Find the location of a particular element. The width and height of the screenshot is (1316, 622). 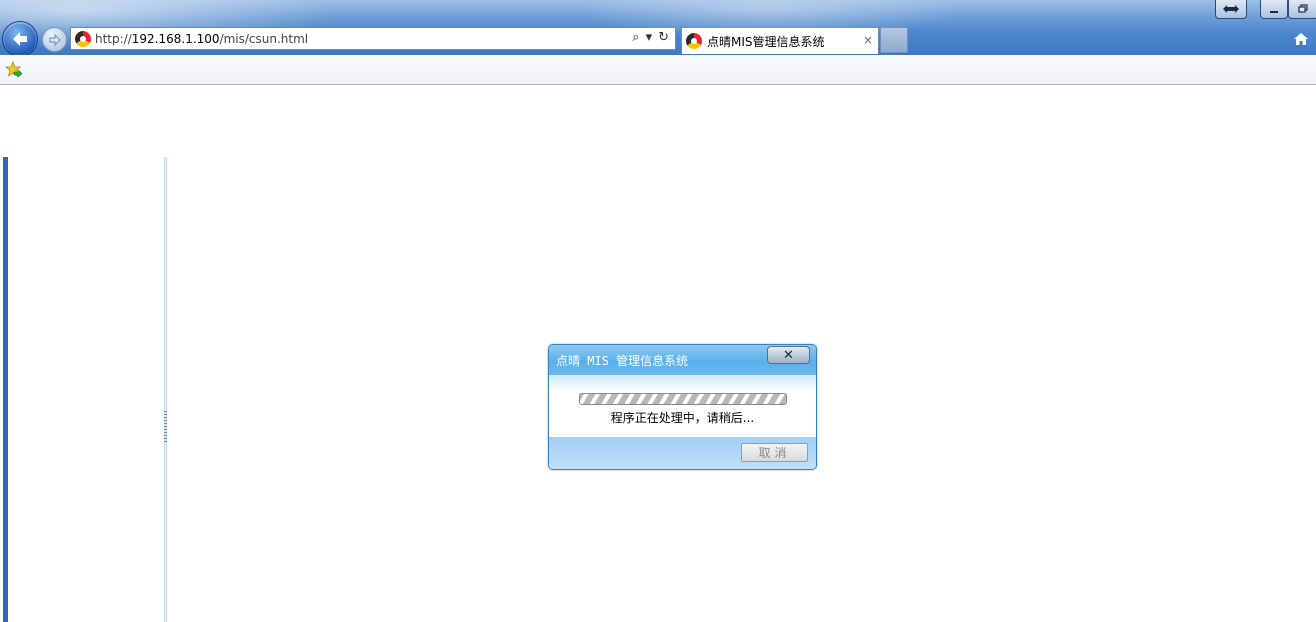

home-button is located at coordinates (1301, 39).